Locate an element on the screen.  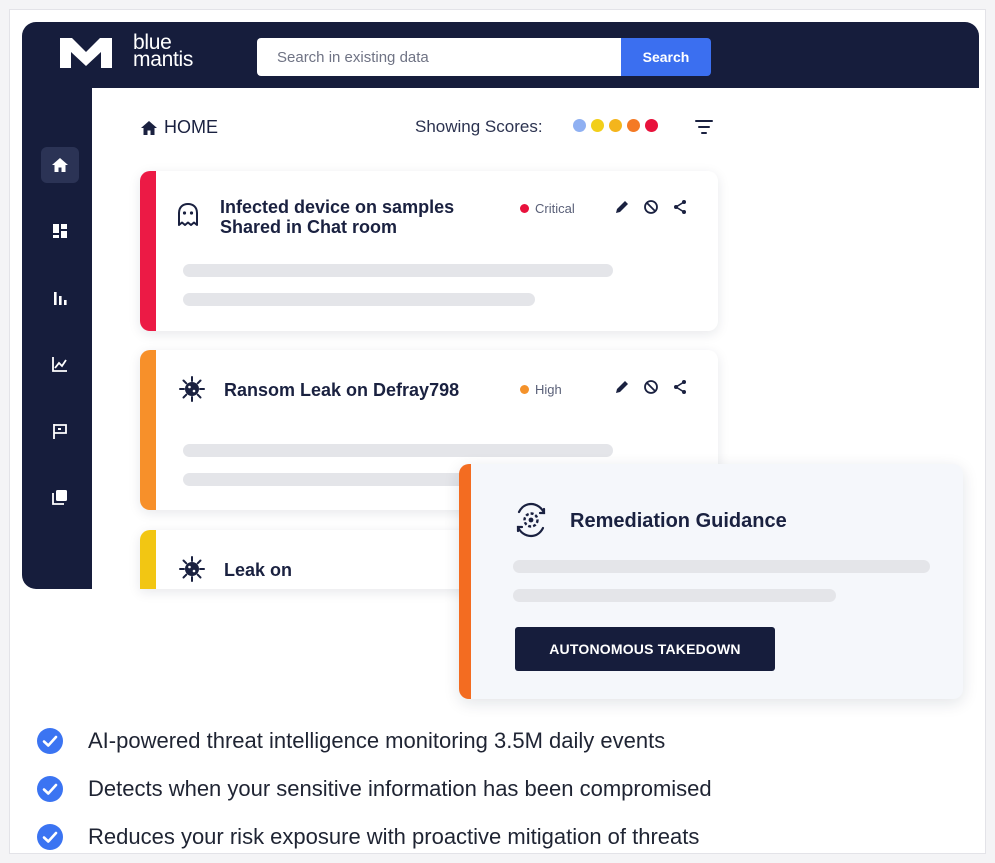
ghost-icon is located at coordinates (188, 214).